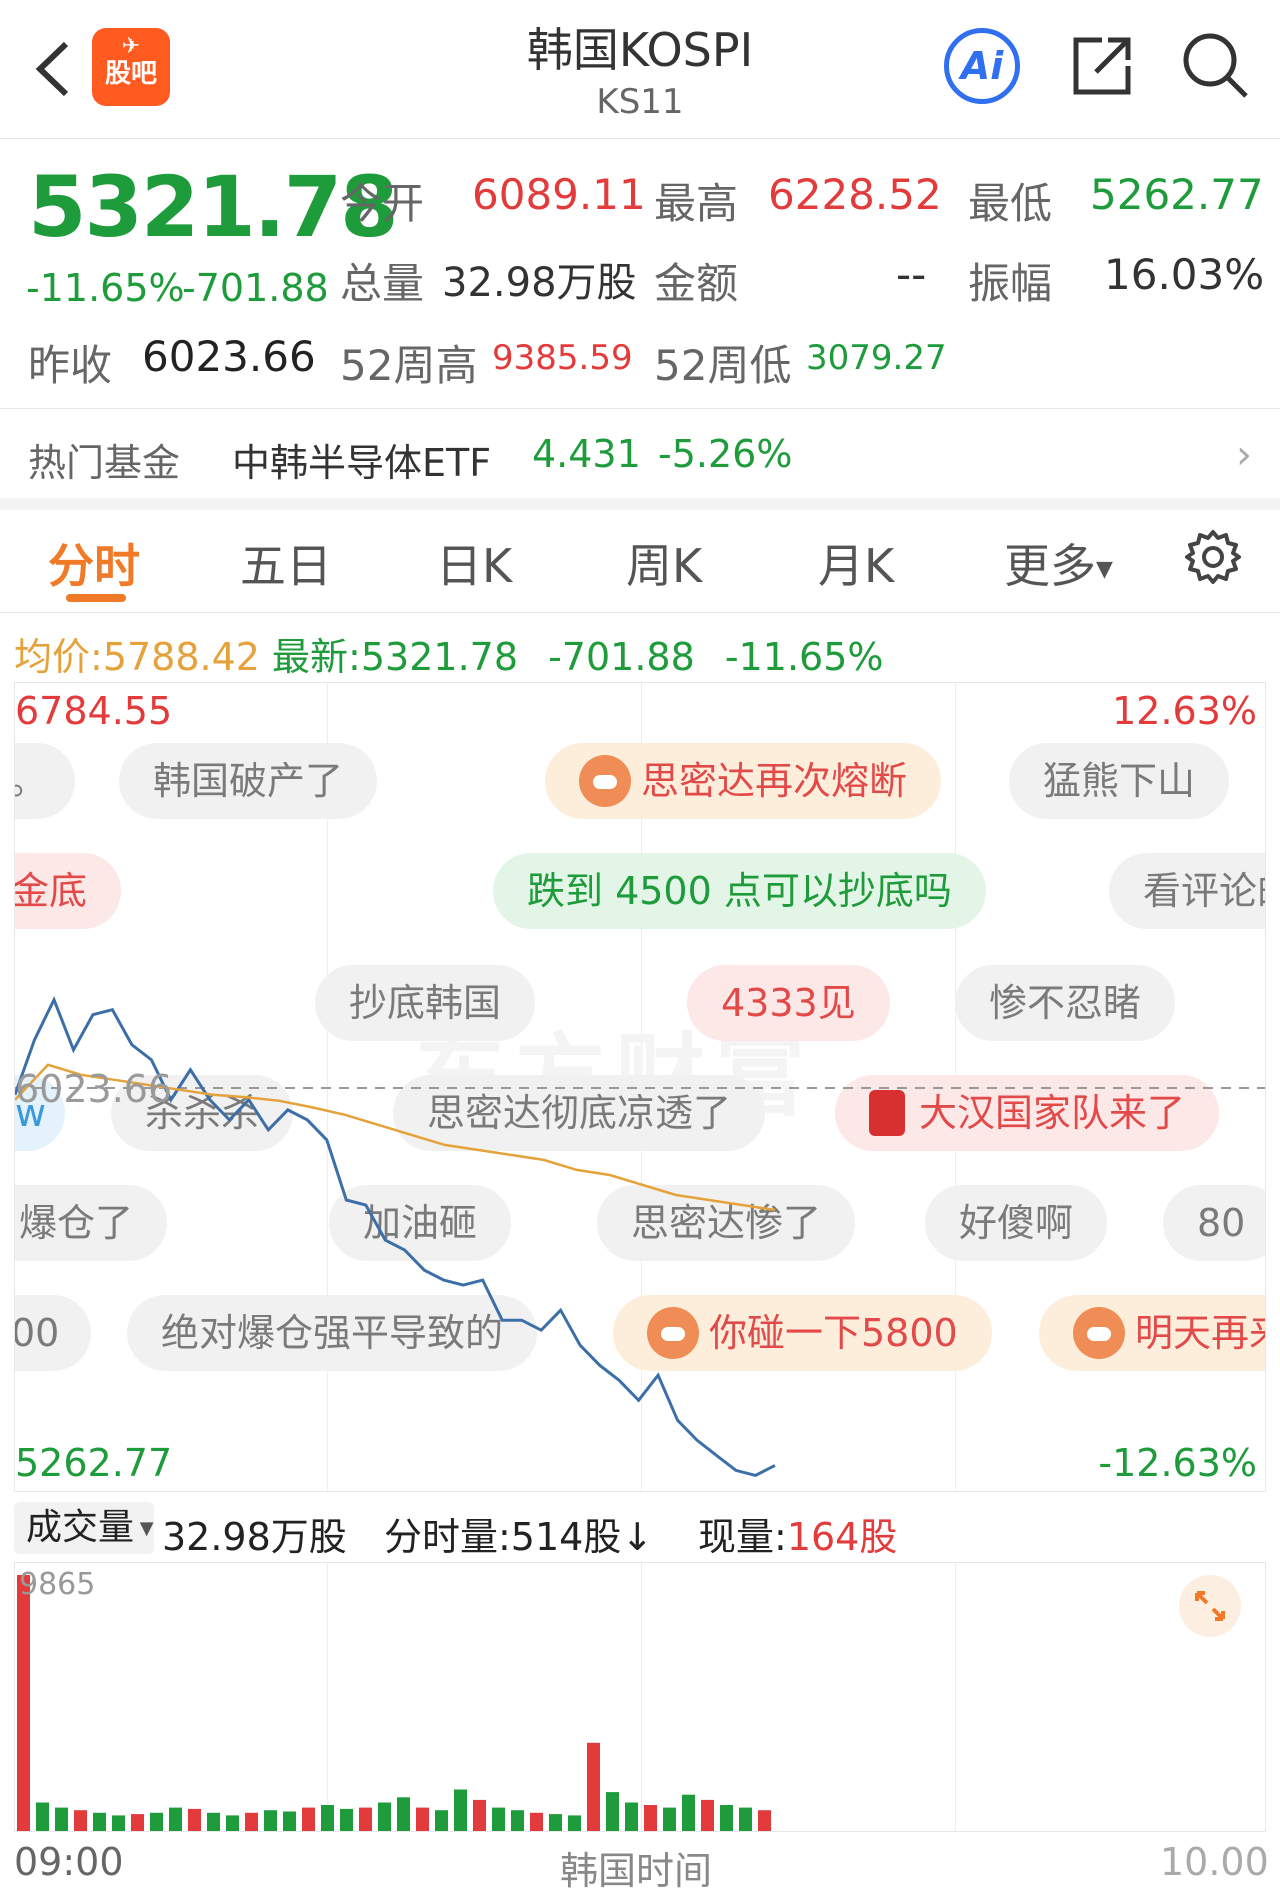  Describe the element at coordinates (797, 1533) in the screenshot. I see `current-volume: 现量:164股` at that location.